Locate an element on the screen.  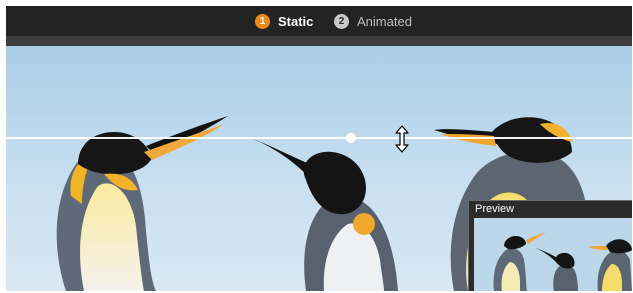
step-animated-label: Animated is located at coordinates (384, 21).